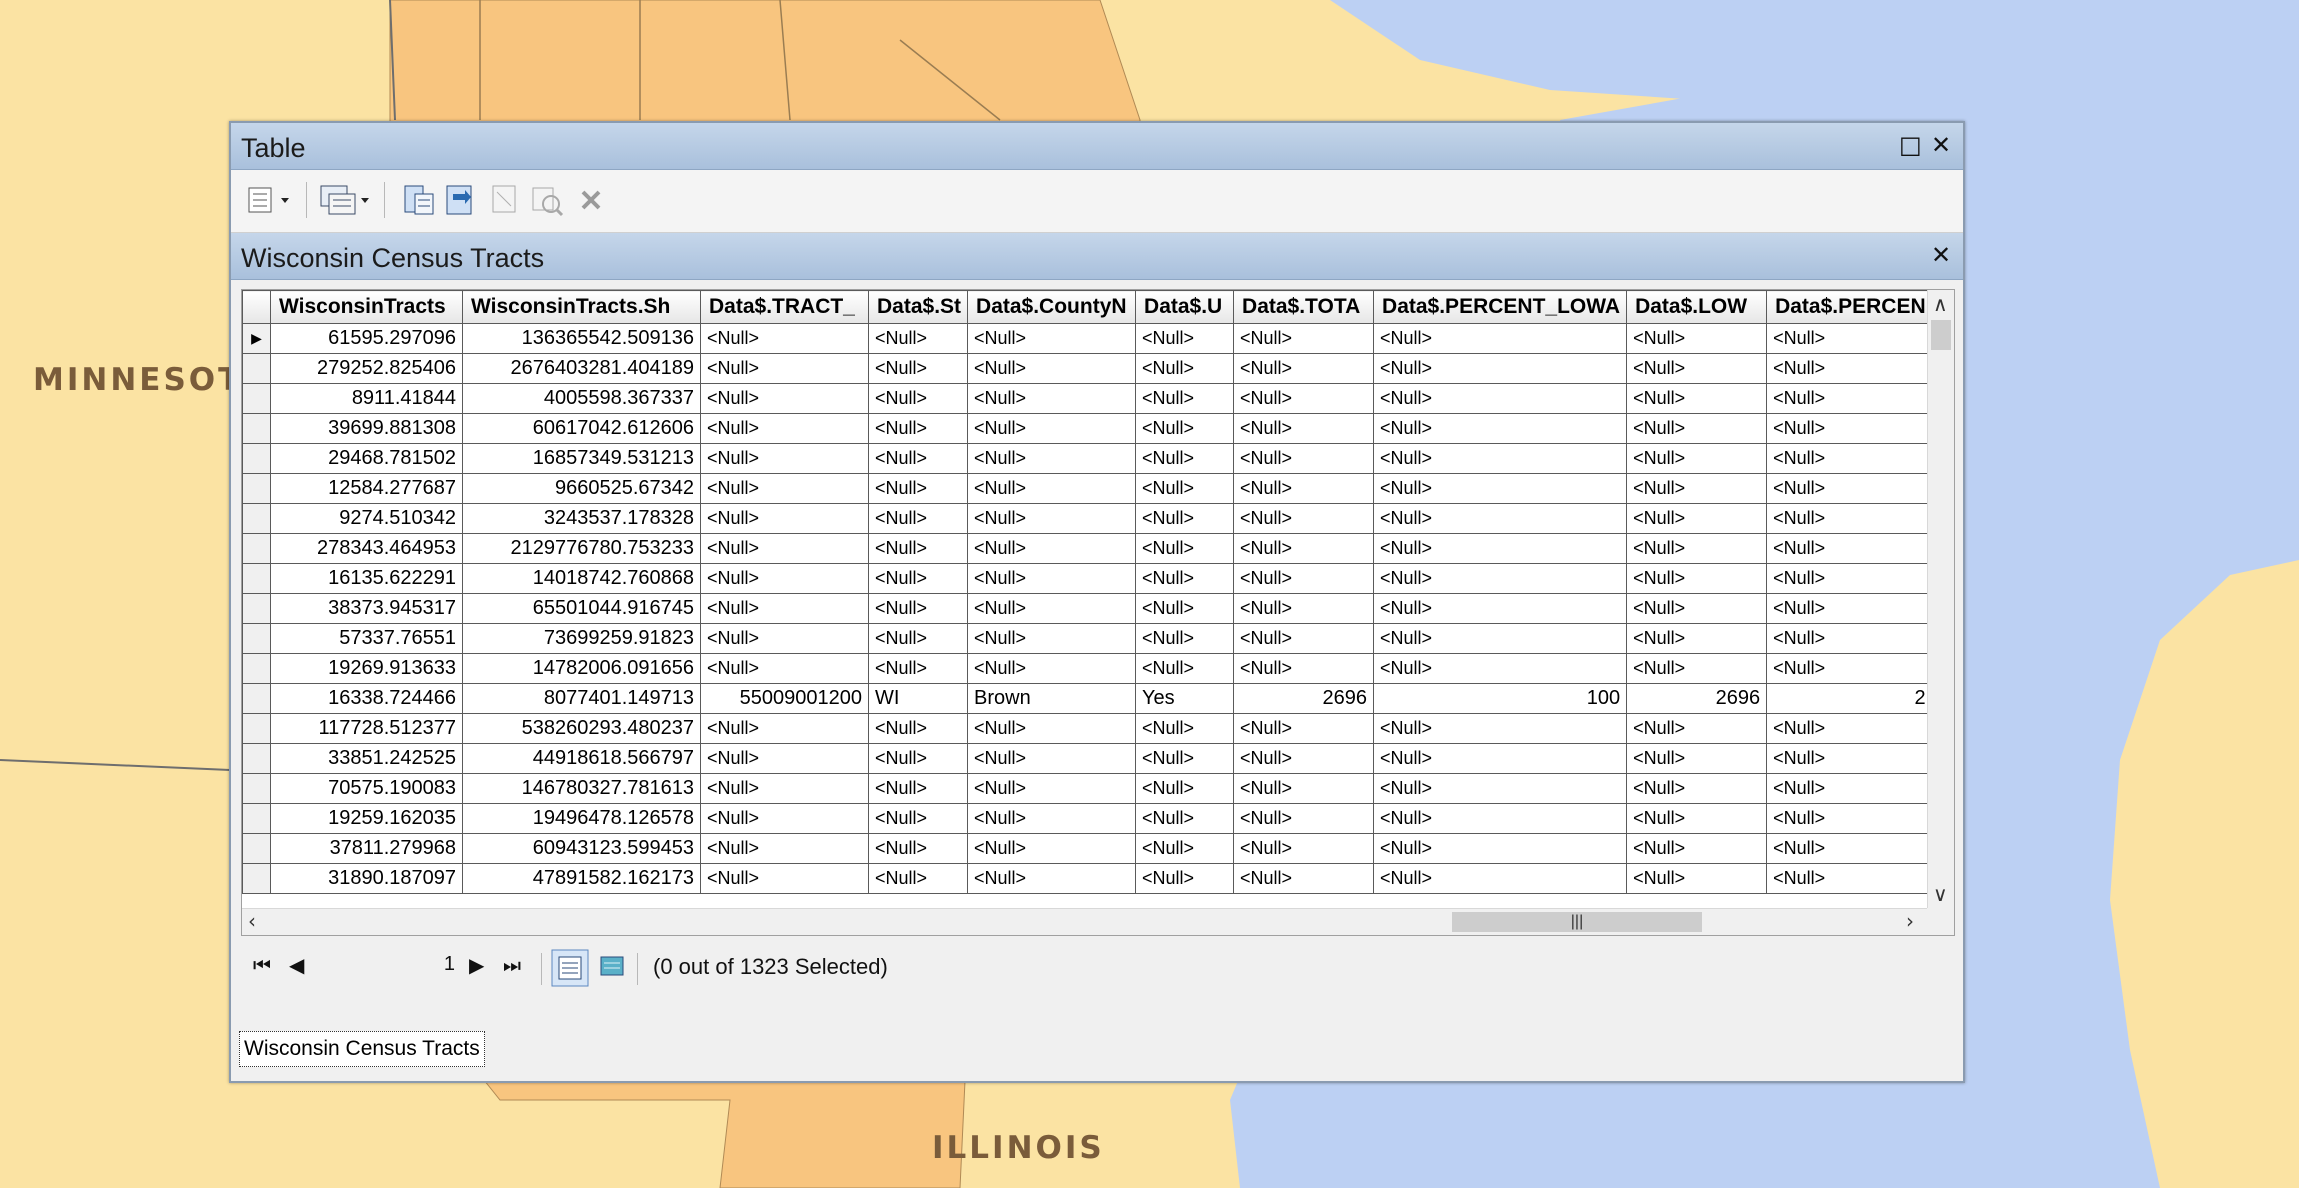 This screenshot has height=1188, width=2299. What do you see at coordinates (366, 728) in the screenshot?
I see `table-cell: 117728.512377` at bounding box center [366, 728].